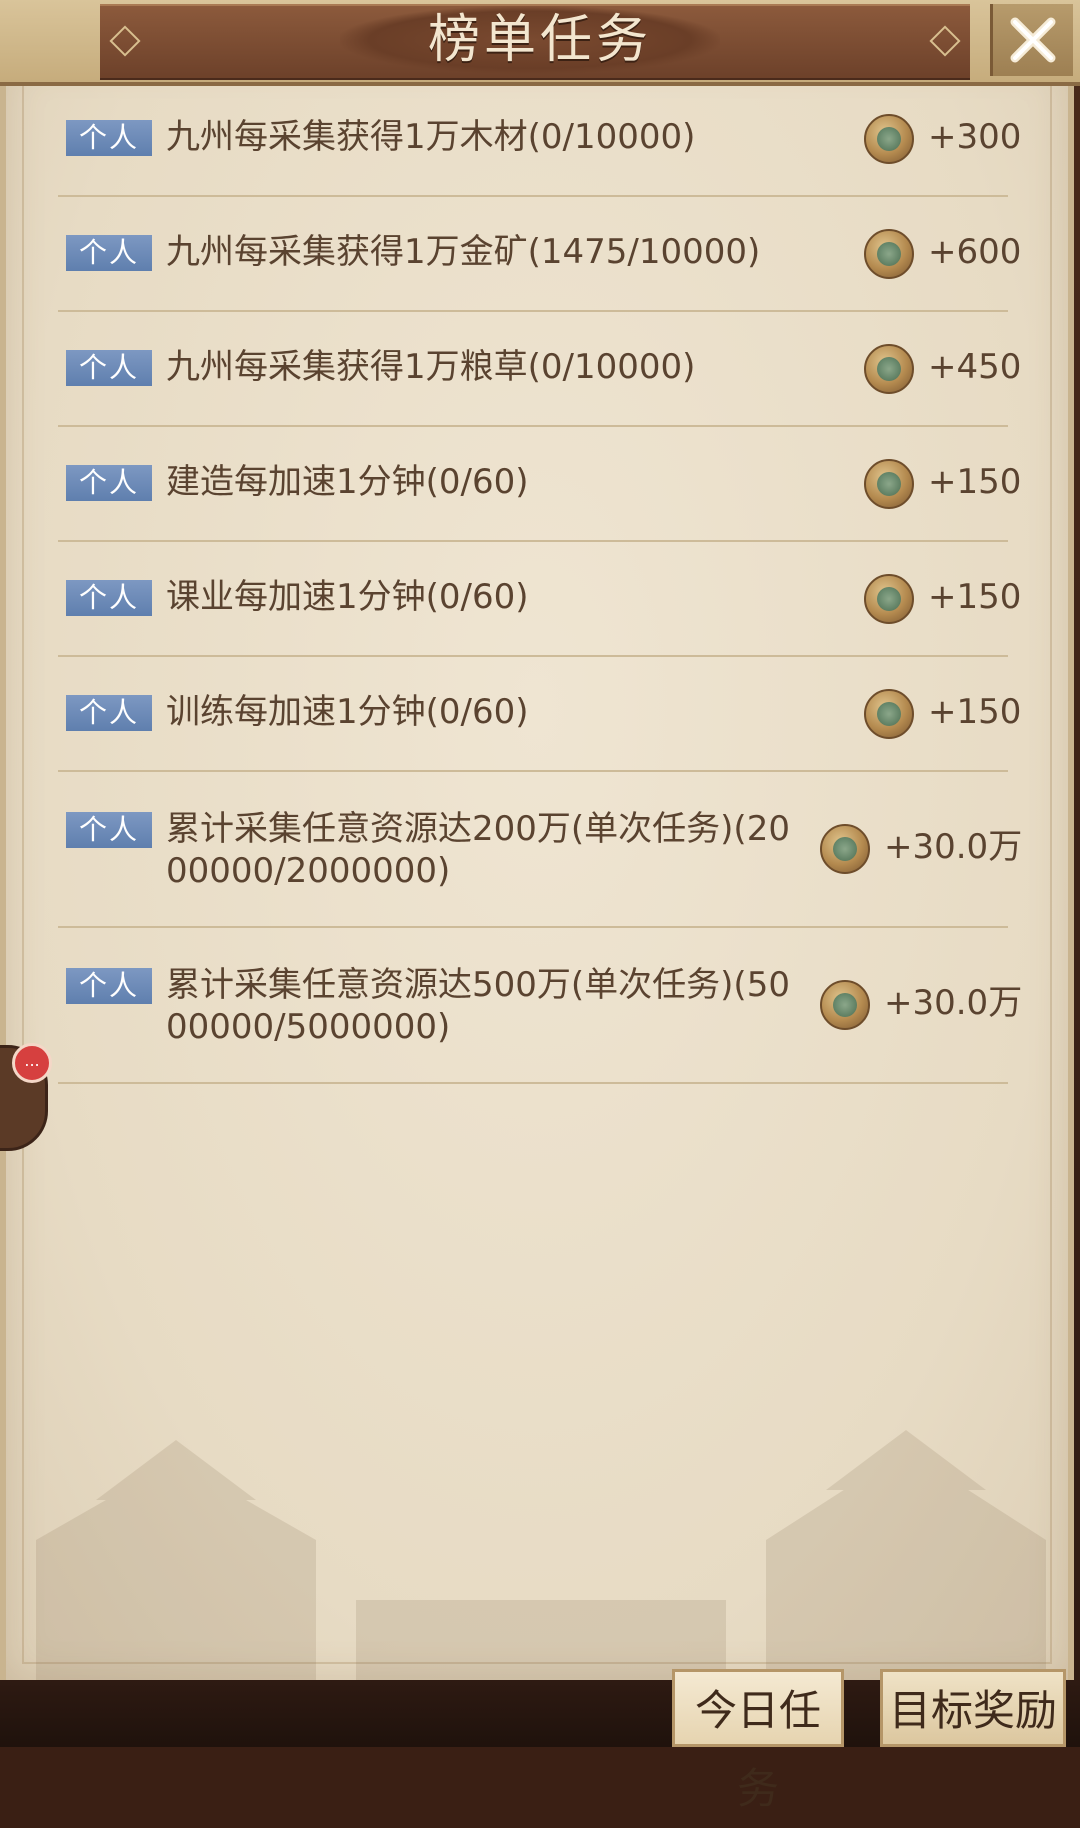  What do you see at coordinates (347, 597) in the screenshot?
I see `task-description: 课业每加速1分钟(0/60)` at bounding box center [347, 597].